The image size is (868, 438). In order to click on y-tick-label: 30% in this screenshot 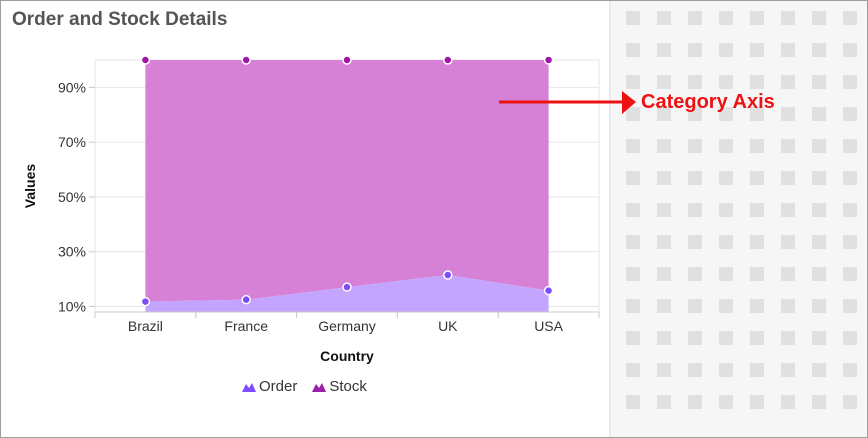, I will do `click(72, 252)`.